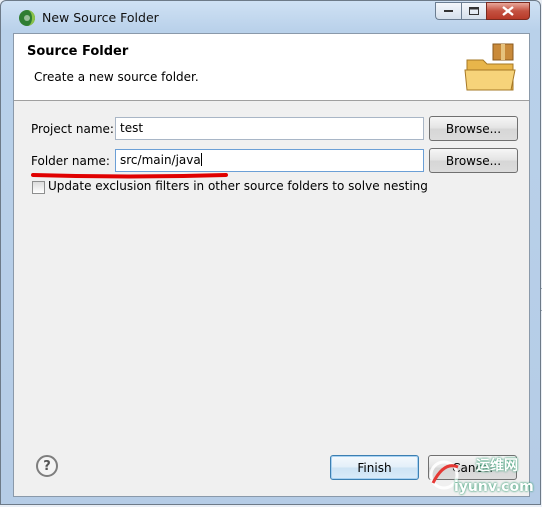 Image resolution: width=542 pixels, height=507 pixels. Describe the element at coordinates (270, 17) in the screenshot. I see `title-bar: New Source Folder` at that location.